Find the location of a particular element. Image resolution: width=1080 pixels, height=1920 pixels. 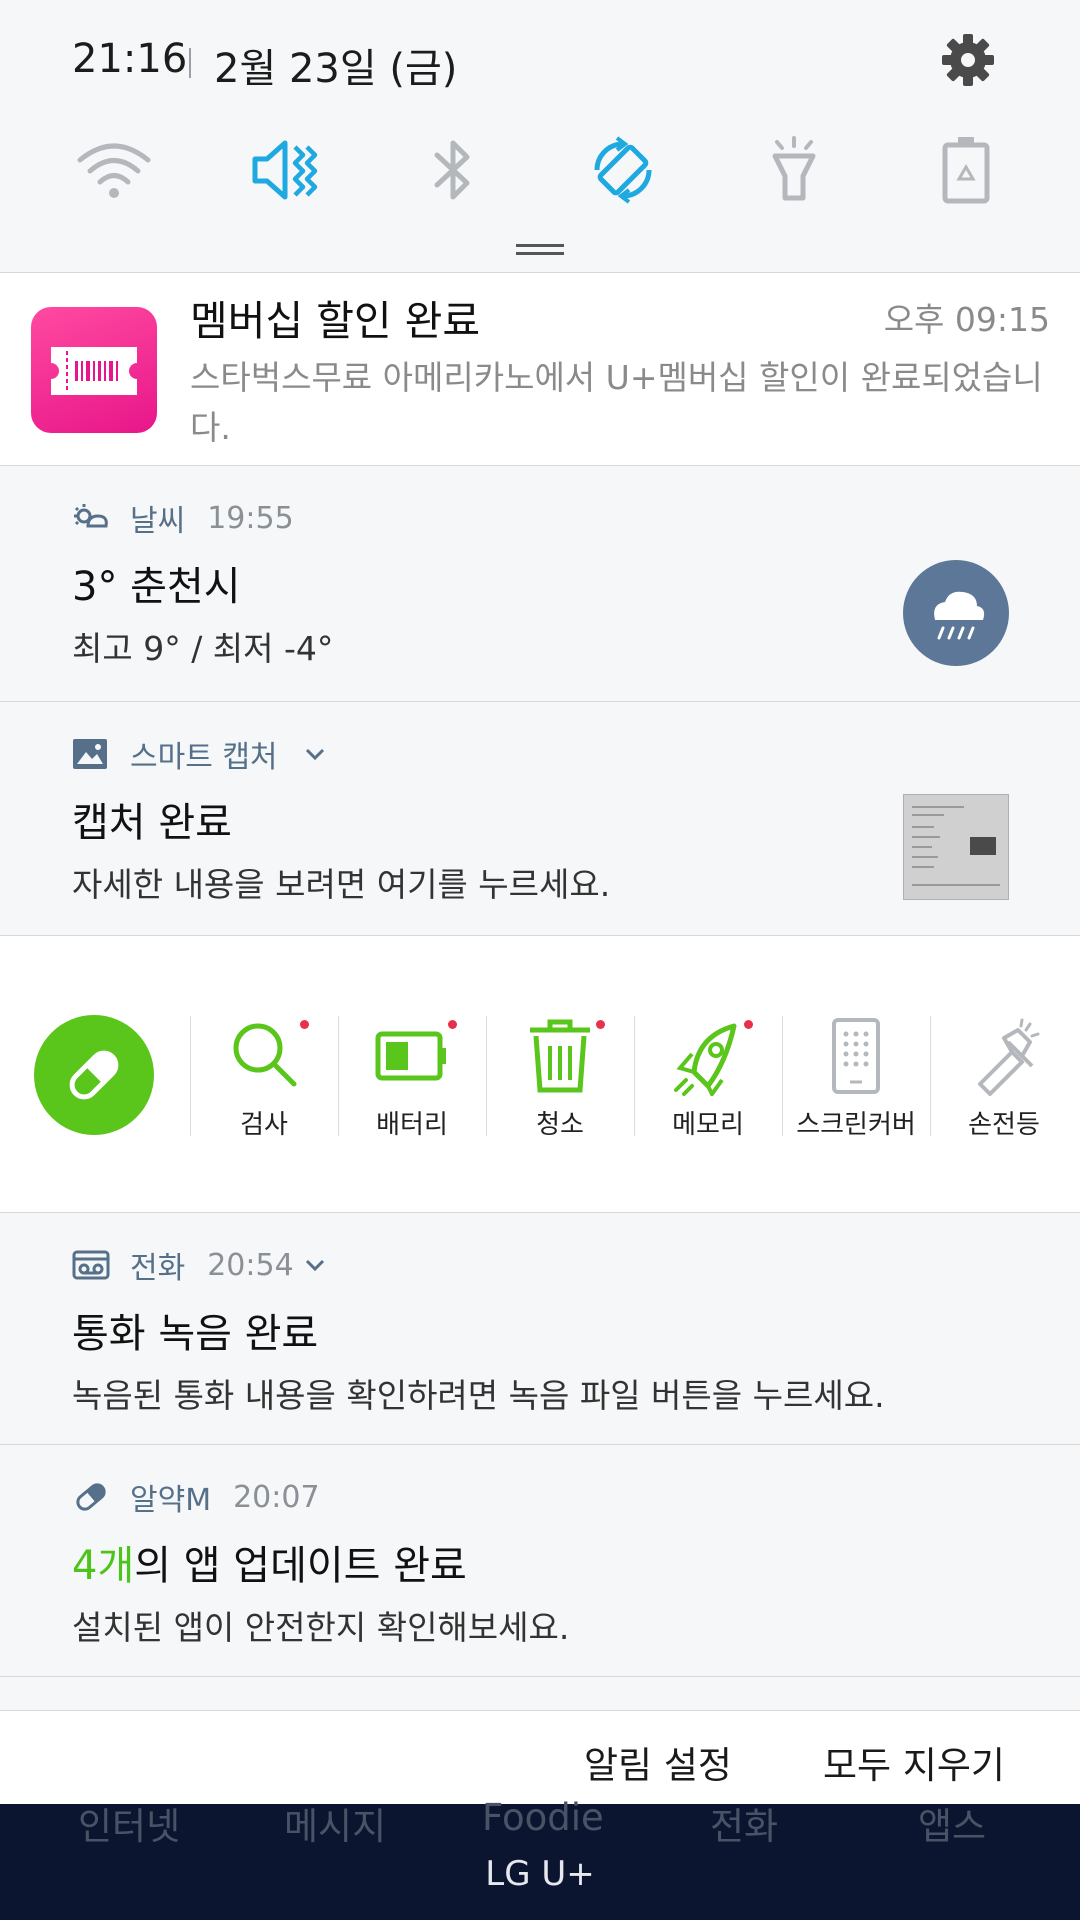

cleaner-widget: 검사 배터리 청소 메모리 스크린커버 손전등 is located at coordinates (540, 1073).